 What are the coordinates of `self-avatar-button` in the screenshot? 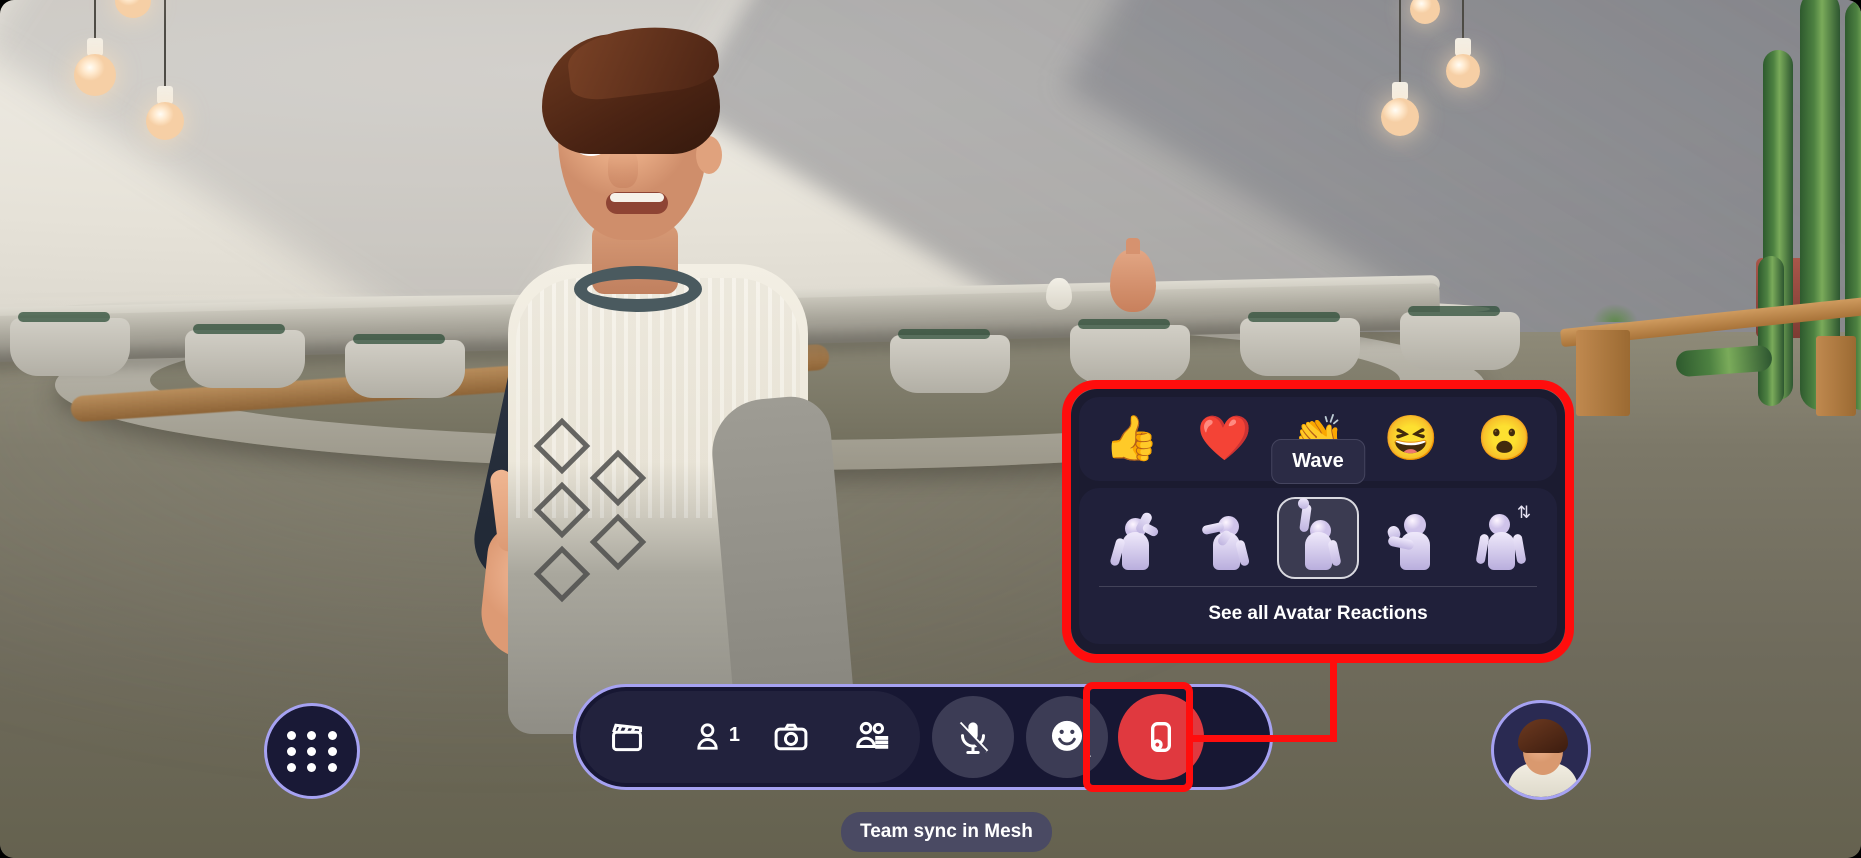 It's located at (1541, 750).